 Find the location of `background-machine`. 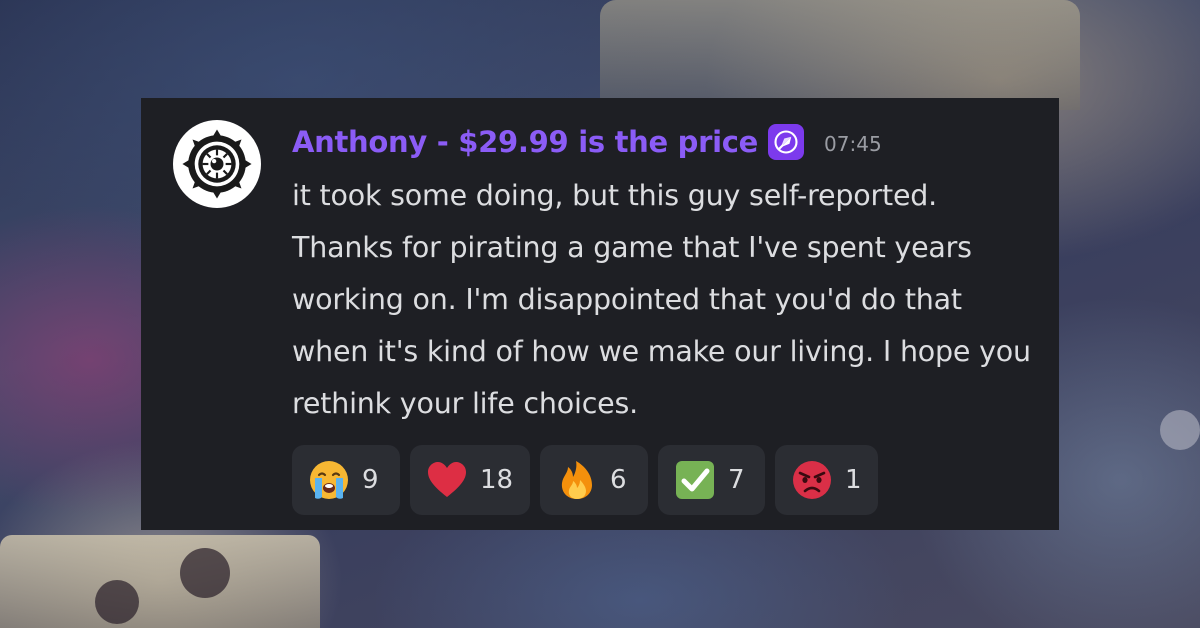

background-machine is located at coordinates (160, 581).